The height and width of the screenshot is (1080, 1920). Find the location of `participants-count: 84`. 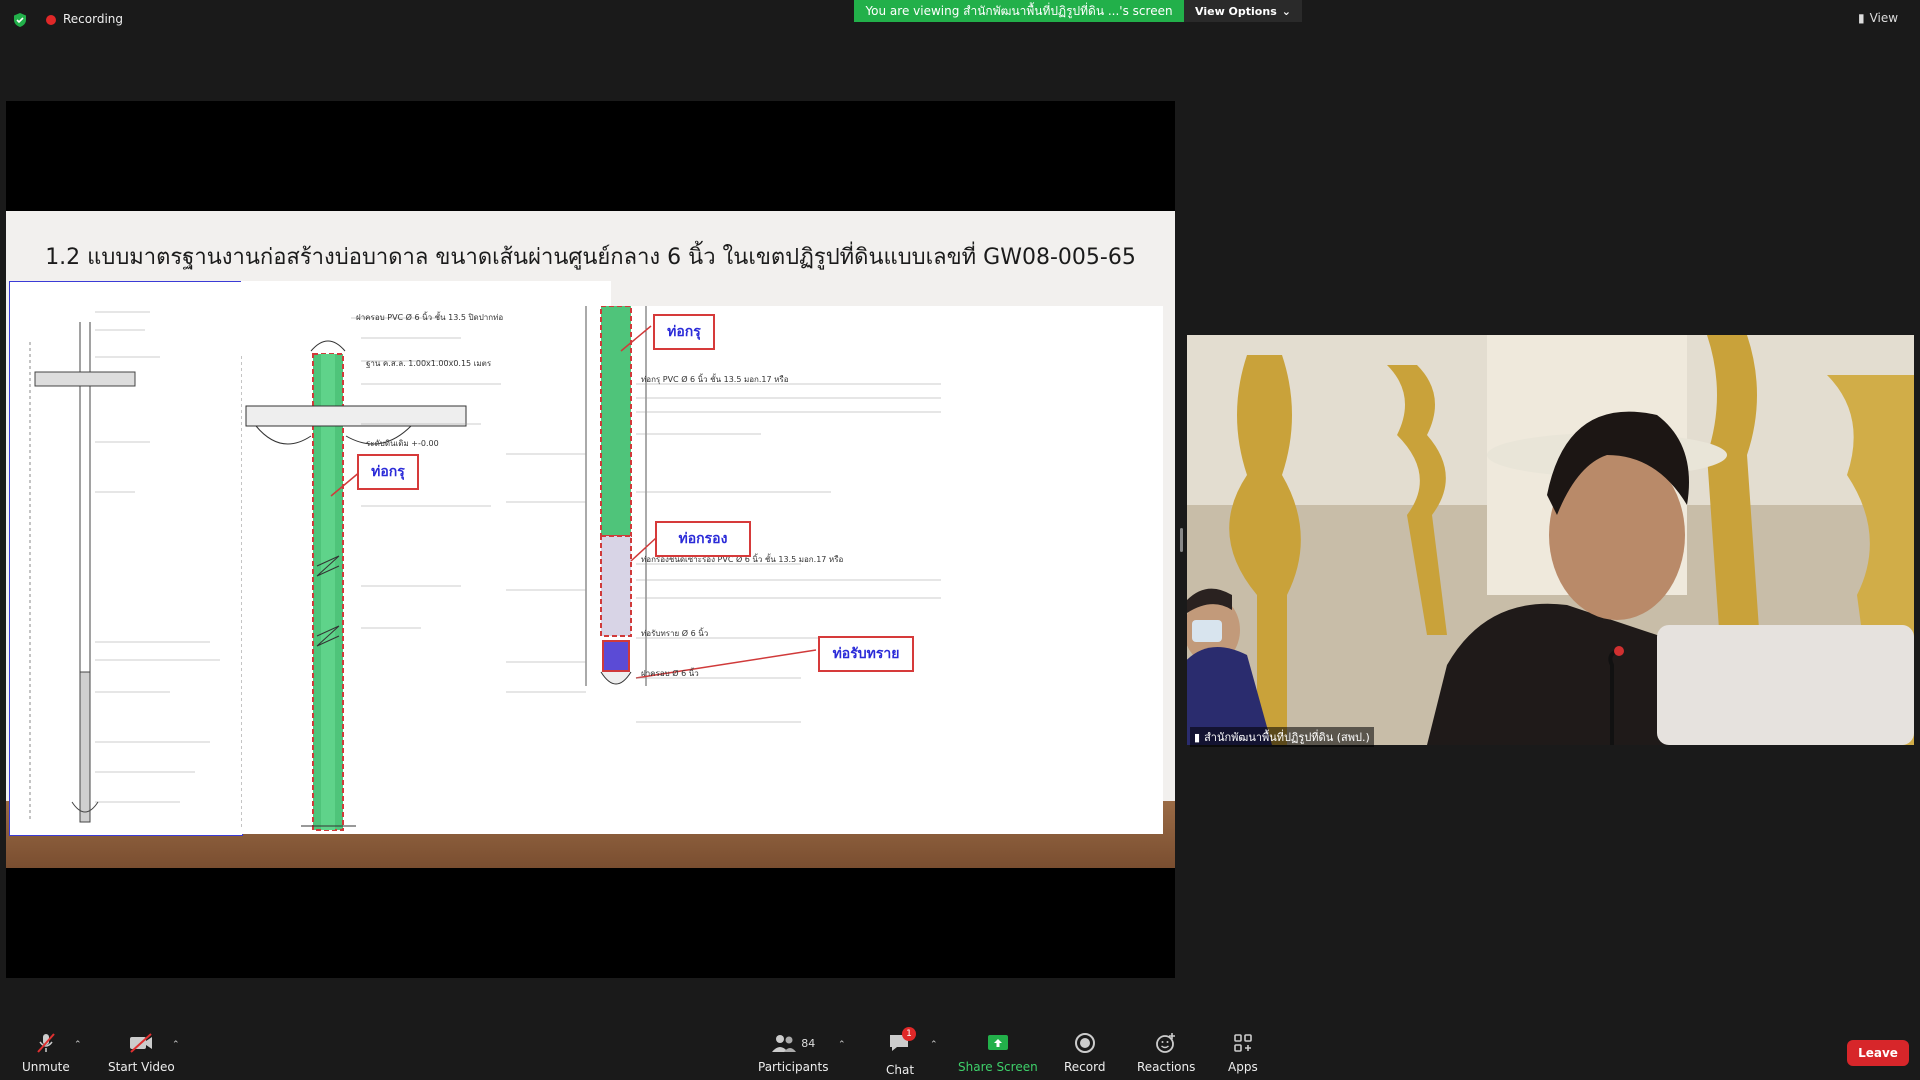

participants-count: 84 is located at coordinates (808, 1043).